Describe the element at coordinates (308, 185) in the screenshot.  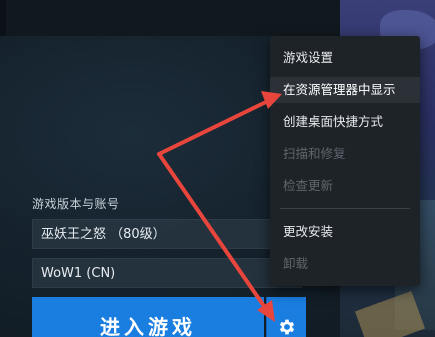
I see `menu-item-check-updates: 检查更新` at that location.